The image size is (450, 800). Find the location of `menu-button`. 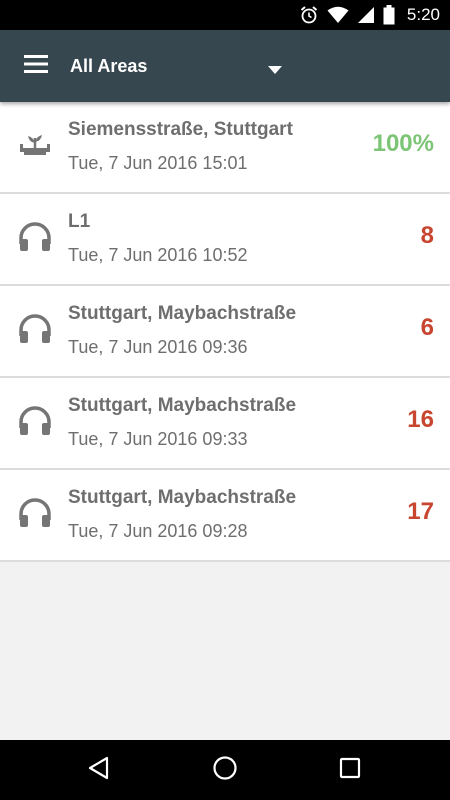

menu-button is located at coordinates (36, 66).